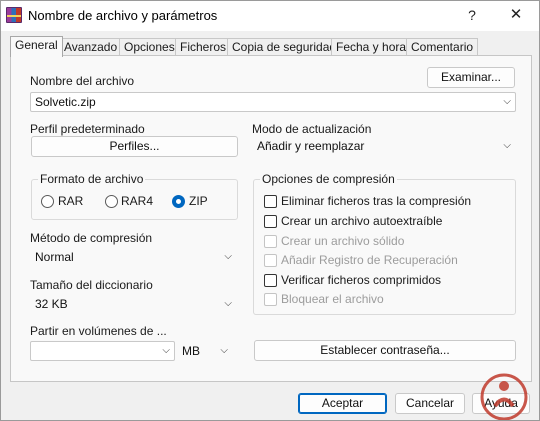 The height and width of the screenshot is (421, 540). What do you see at coordinates (504, 396) in the screenshot?
I see `watermark-logo-icon` at bounding box center [504, 396].